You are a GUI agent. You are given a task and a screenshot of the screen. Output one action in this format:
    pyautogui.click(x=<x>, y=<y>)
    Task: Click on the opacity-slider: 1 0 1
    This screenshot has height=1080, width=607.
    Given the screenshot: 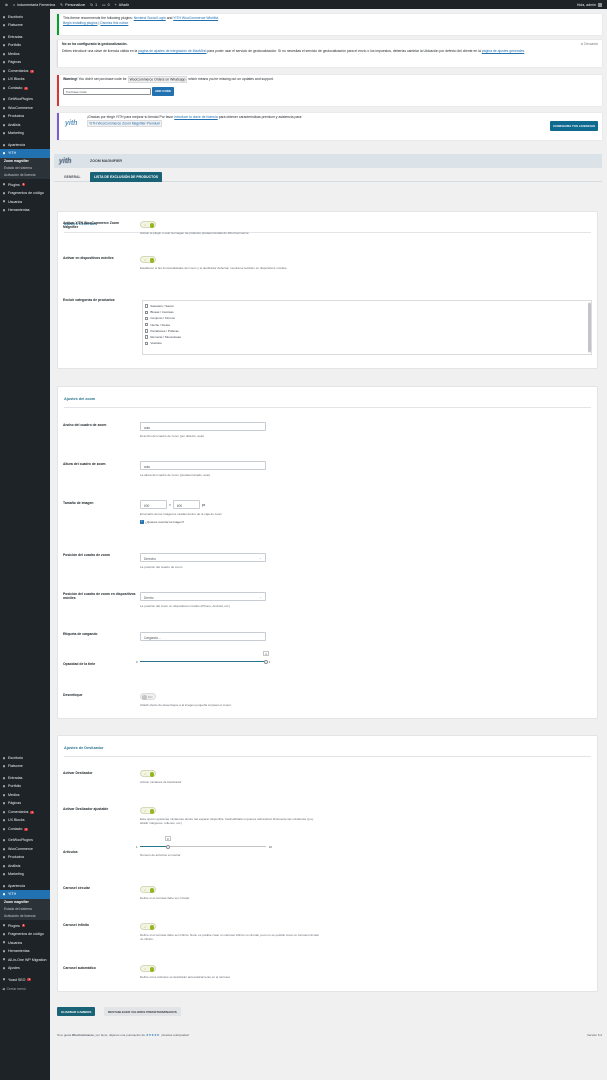 What is the action you would take?
    pyautogui.click(x=203, y=658)
    